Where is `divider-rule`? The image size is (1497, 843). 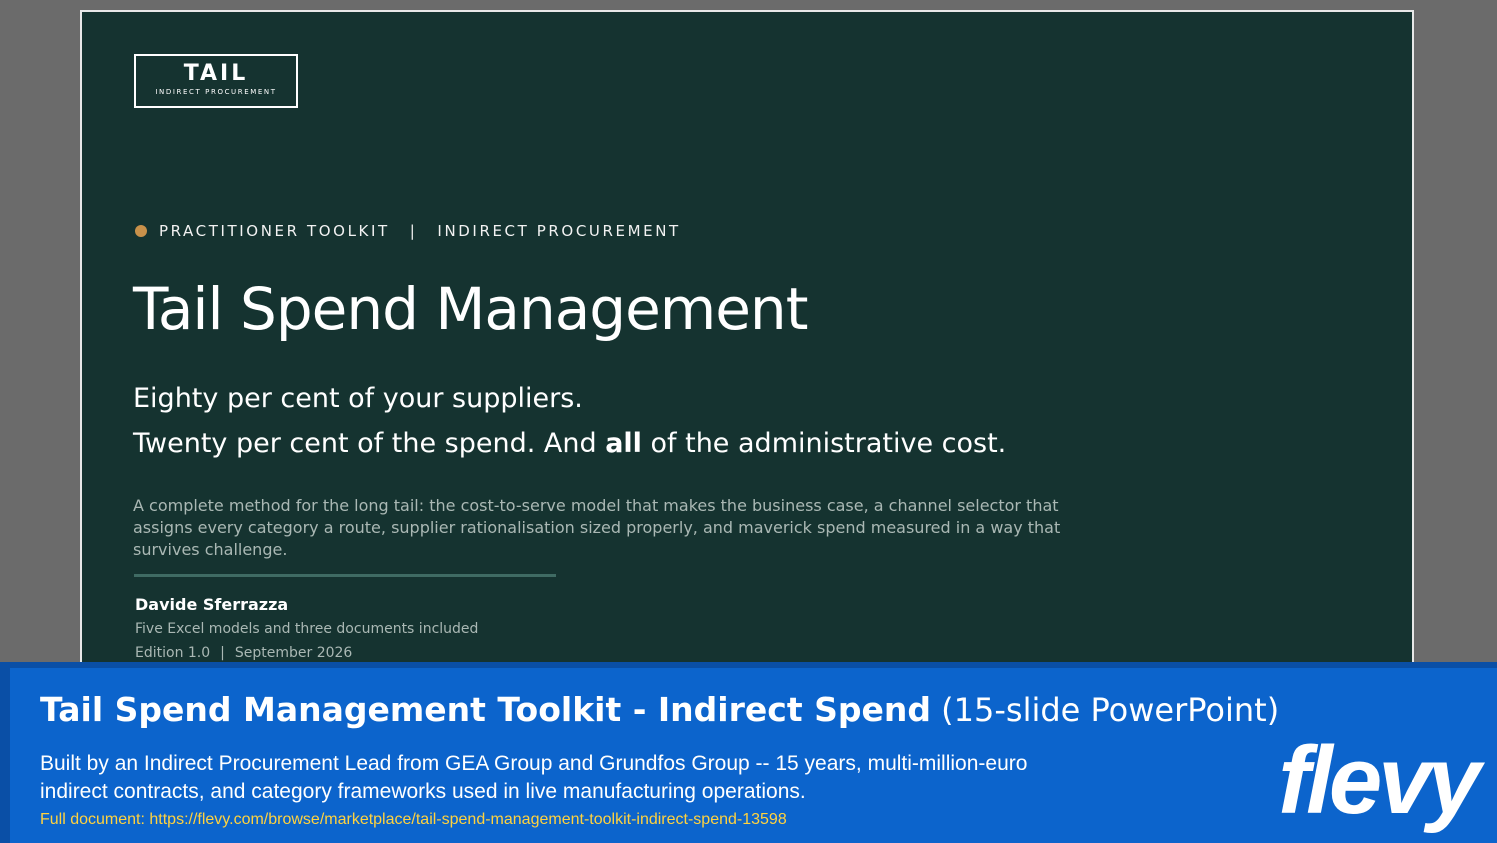
divider-rule is located at coordinates (345, 575).